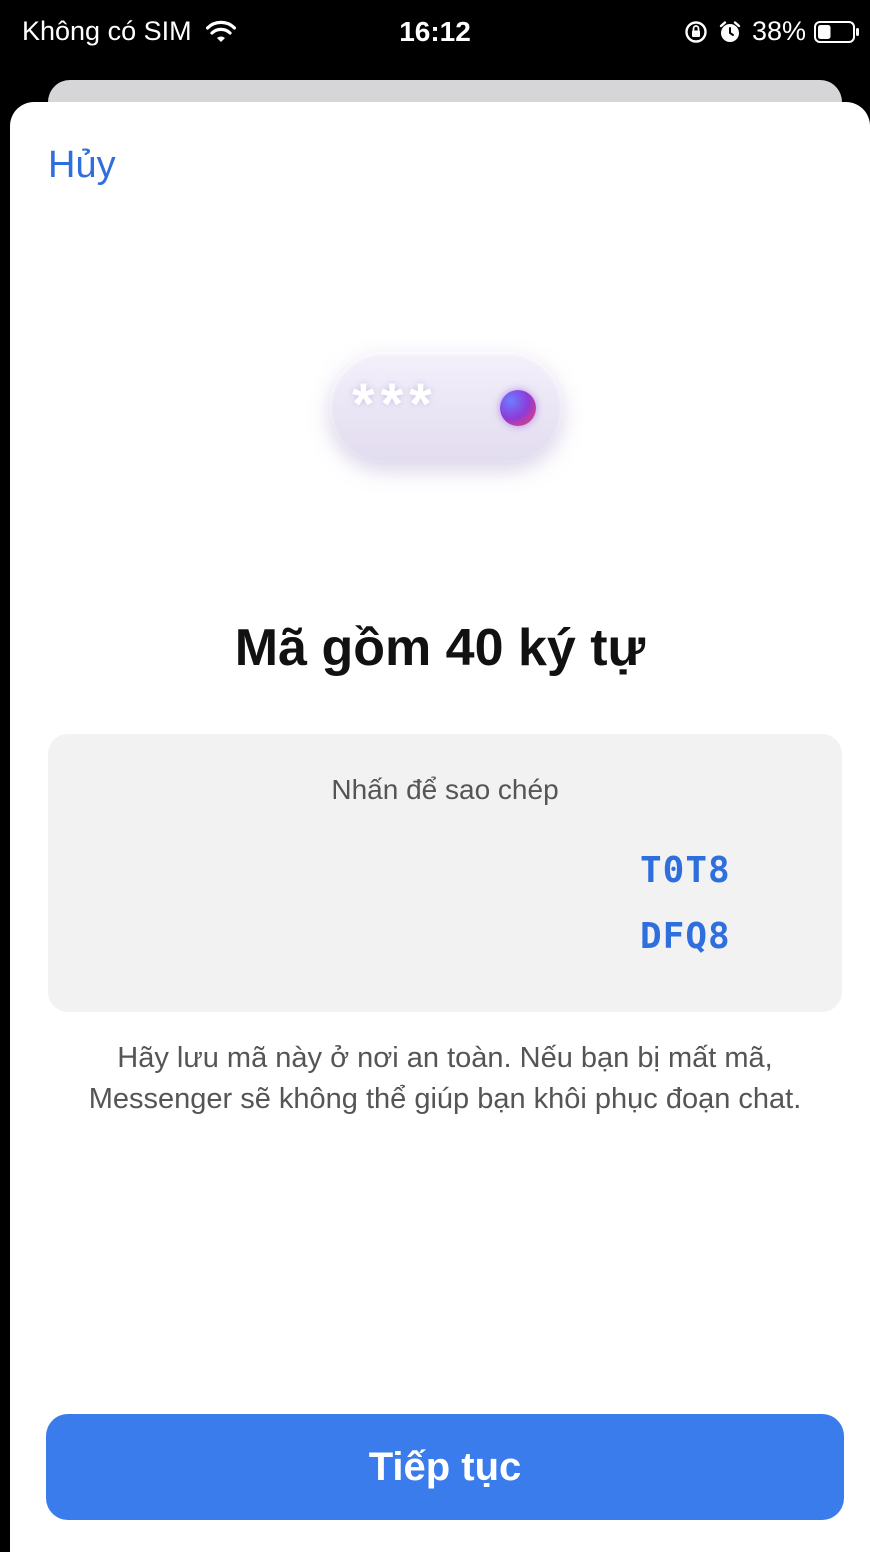 The height and width of the screenshot is (1552, 870). Describe the element at coordinates (82, 165) in the screenshot. I see `cancel-button: Hủy` at that location.